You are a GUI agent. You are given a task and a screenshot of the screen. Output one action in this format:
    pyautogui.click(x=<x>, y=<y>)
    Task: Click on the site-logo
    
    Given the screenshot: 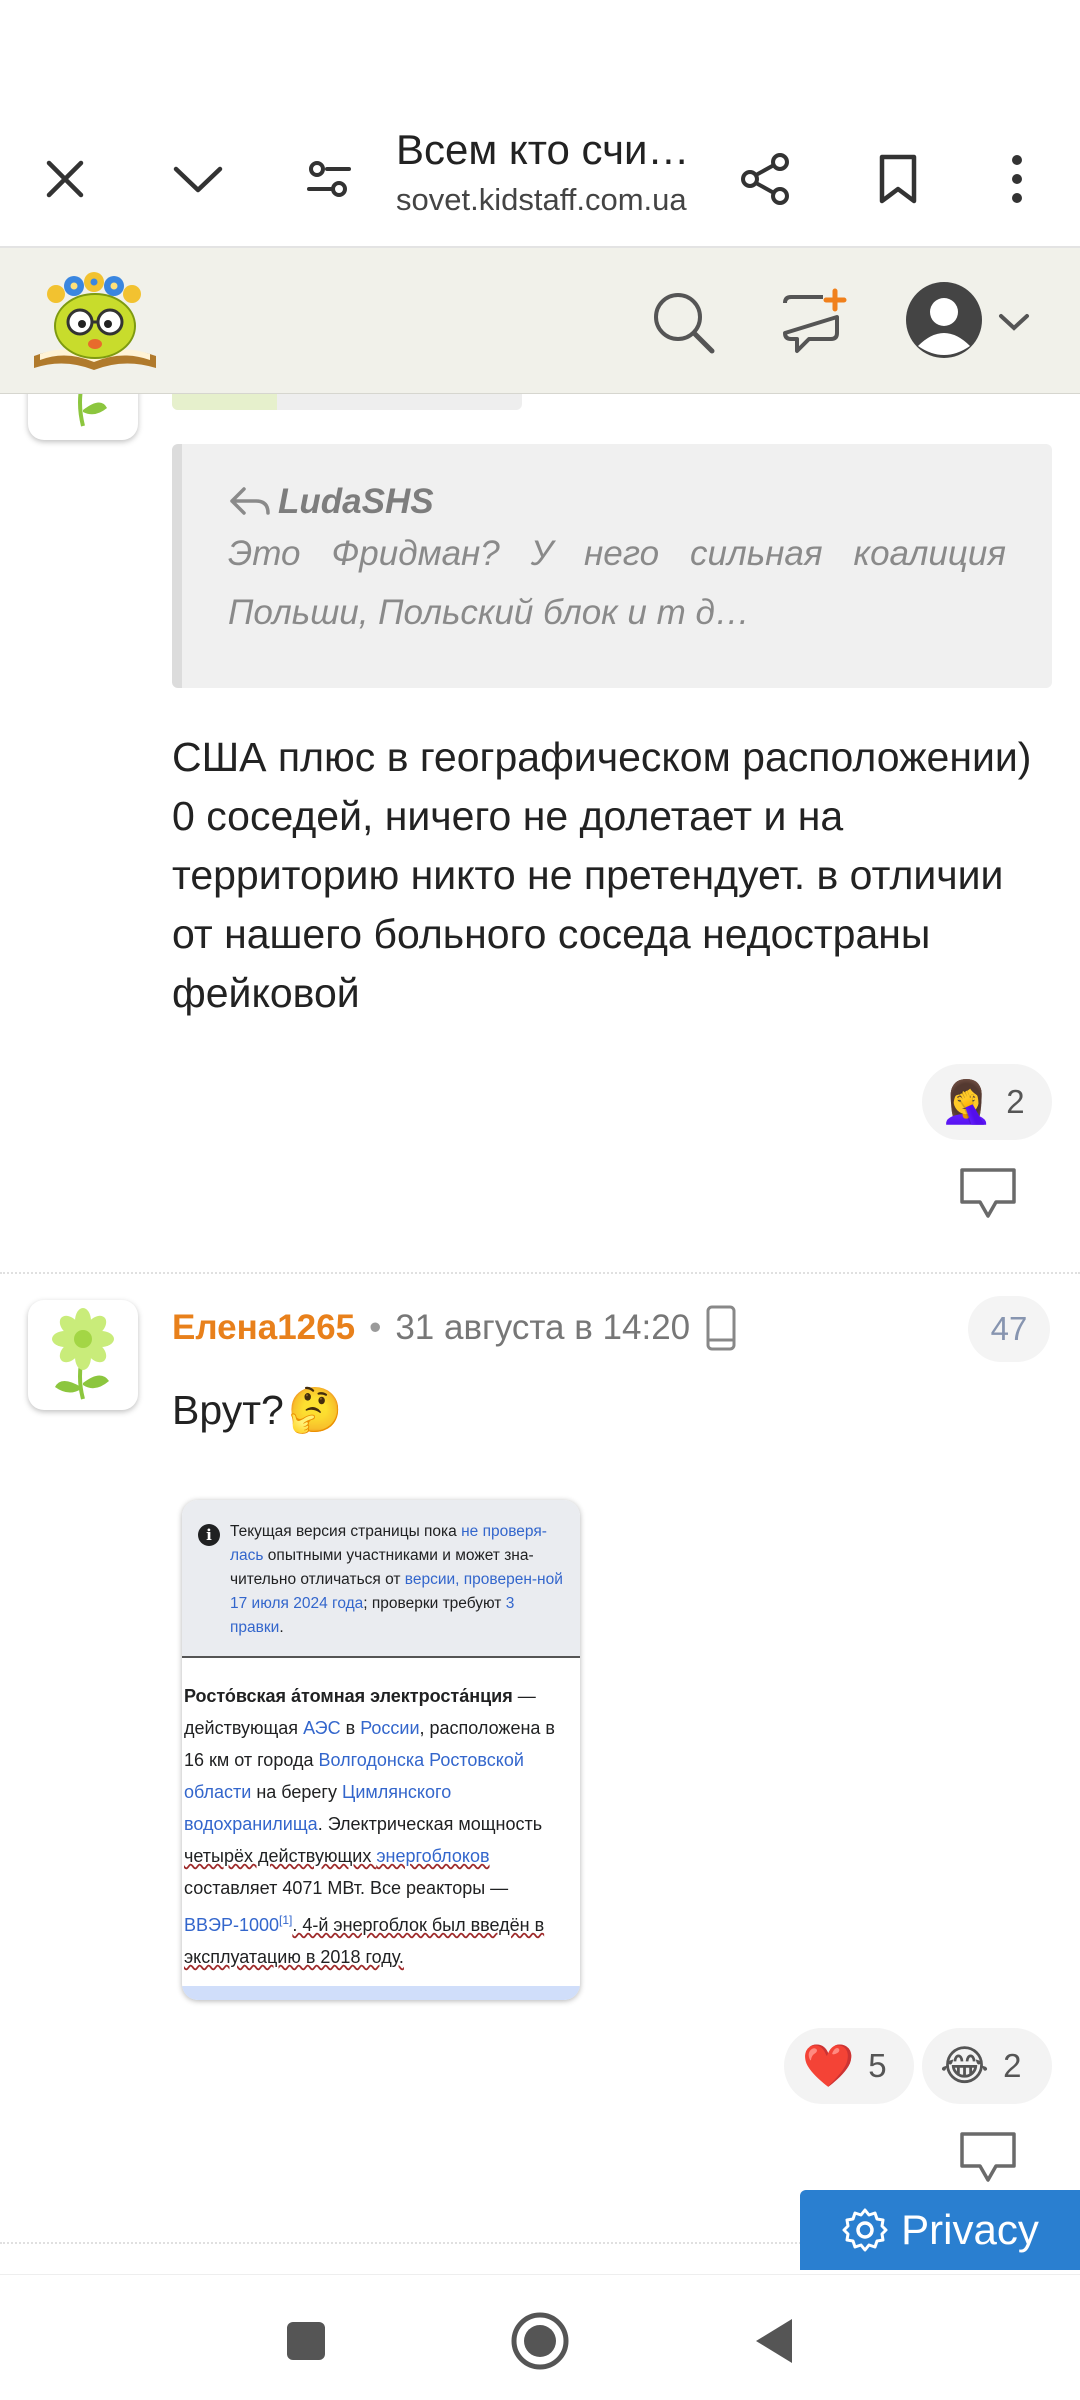 What is the action you would take?
    pyautogui.click(x=95, y=320)
    